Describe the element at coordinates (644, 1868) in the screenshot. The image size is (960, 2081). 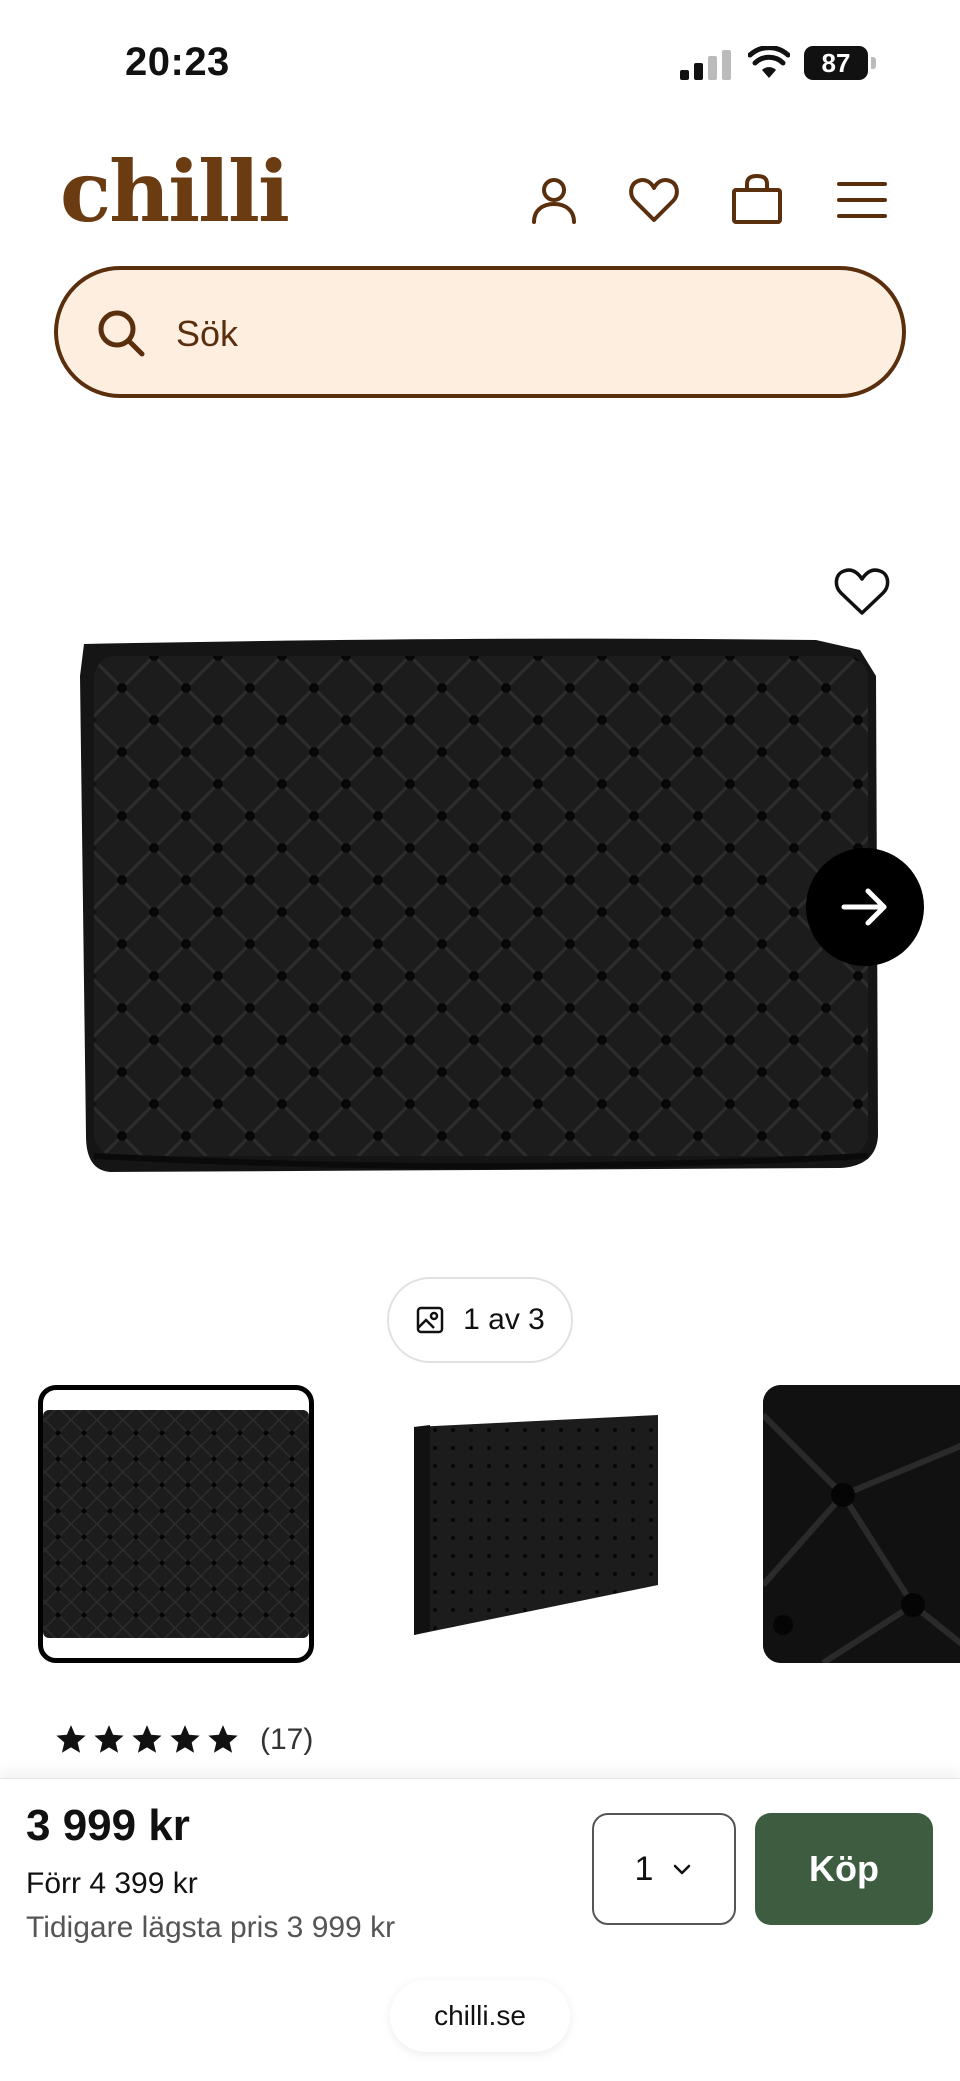
I see `quantity-value: 1` at that location.